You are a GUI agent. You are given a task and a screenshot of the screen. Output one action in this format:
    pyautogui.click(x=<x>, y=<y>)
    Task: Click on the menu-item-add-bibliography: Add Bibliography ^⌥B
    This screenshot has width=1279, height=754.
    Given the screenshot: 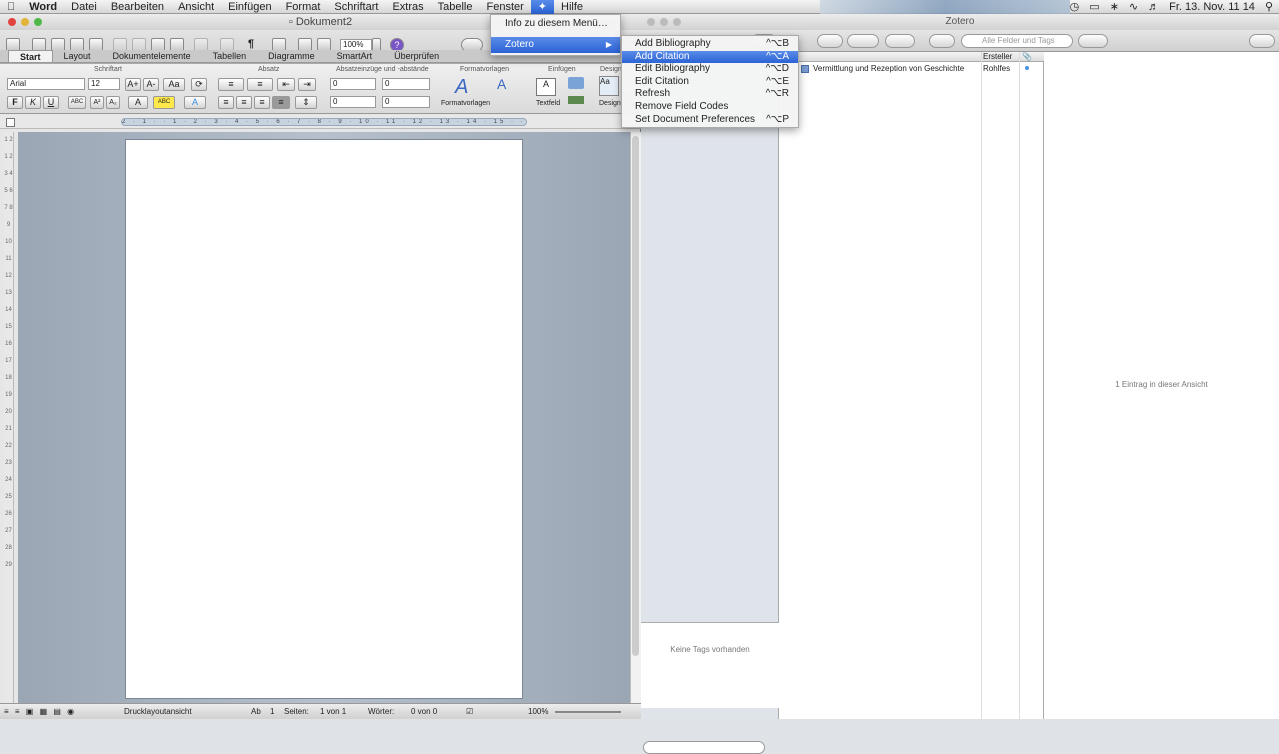 What is the action you would take?
    pyautogui.click(x=710, y=44)
    